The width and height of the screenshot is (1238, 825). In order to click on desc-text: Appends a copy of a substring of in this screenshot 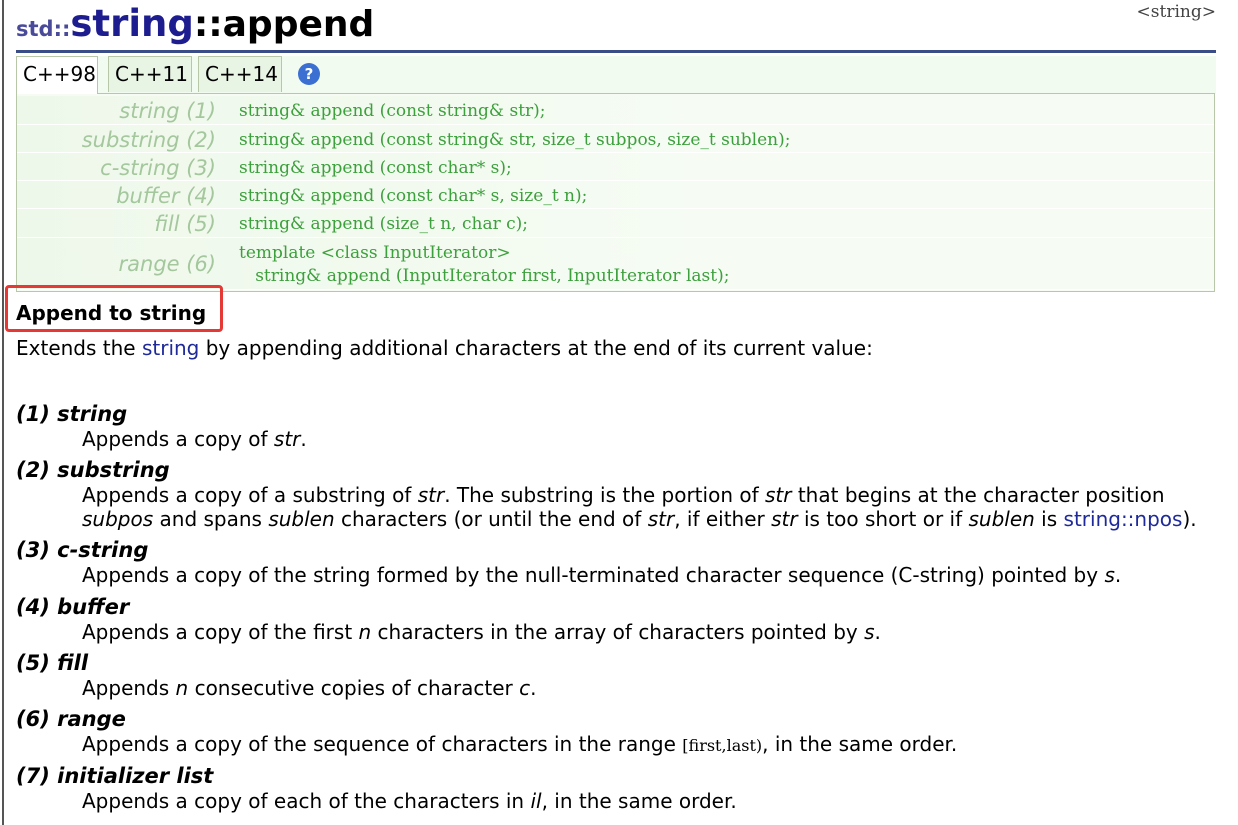, I will do `click(250, 495)`.